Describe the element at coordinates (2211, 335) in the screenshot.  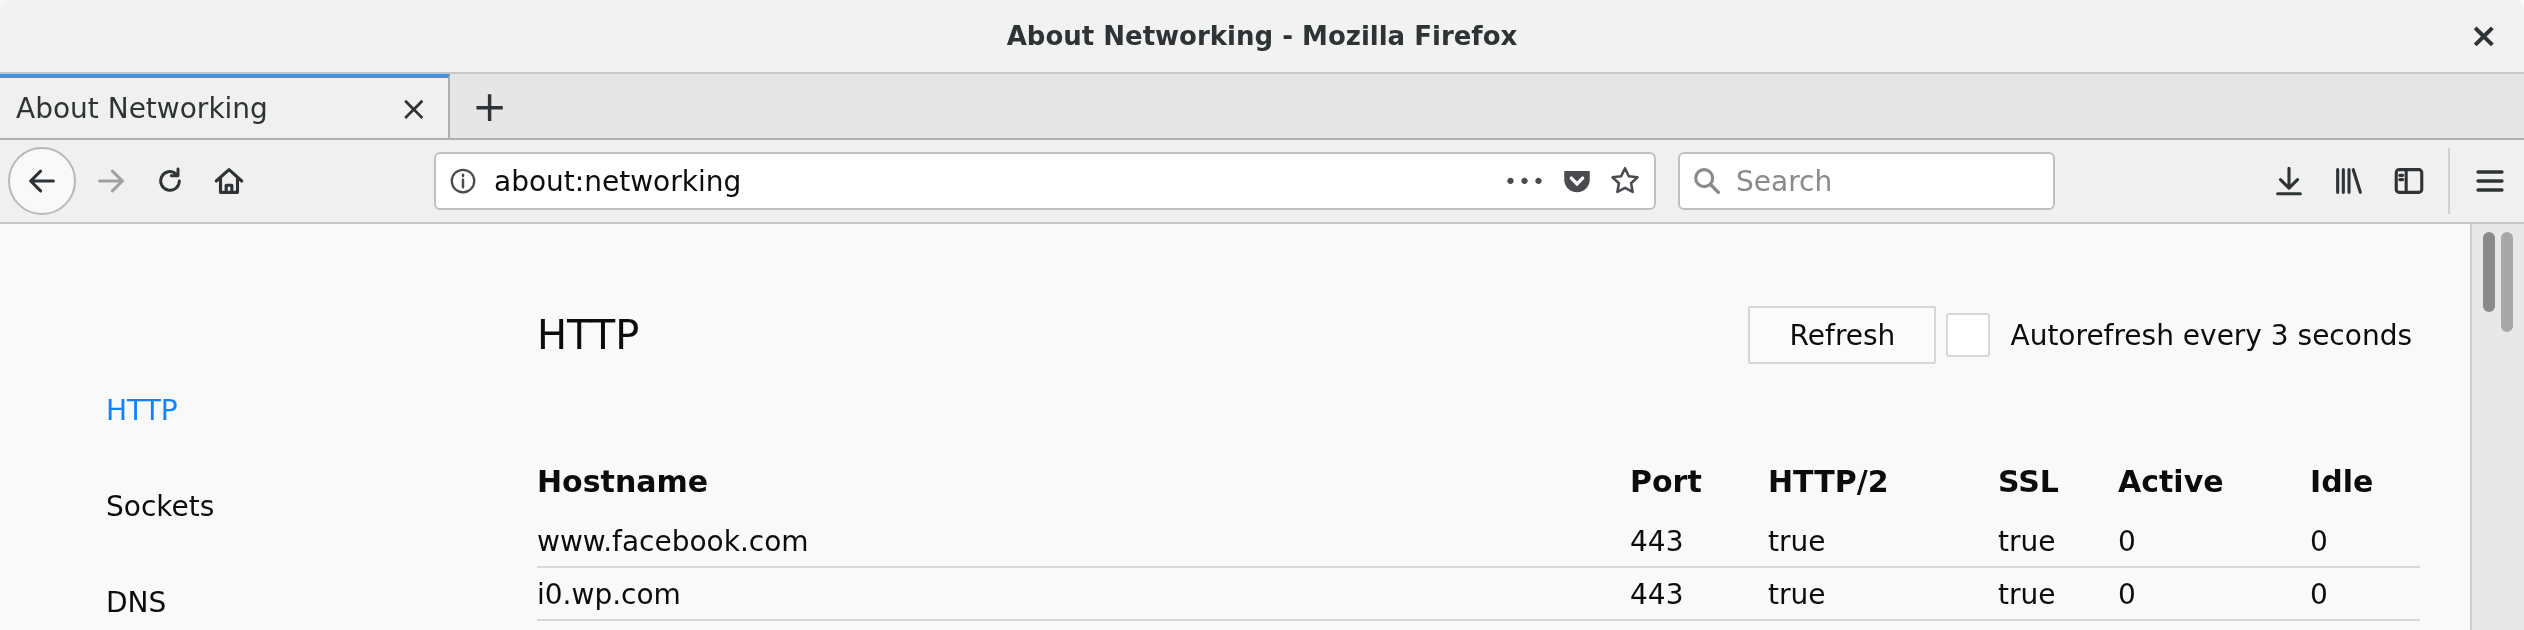
I see `checkbox-label: Autorefresh every 3 seconds` at that location.